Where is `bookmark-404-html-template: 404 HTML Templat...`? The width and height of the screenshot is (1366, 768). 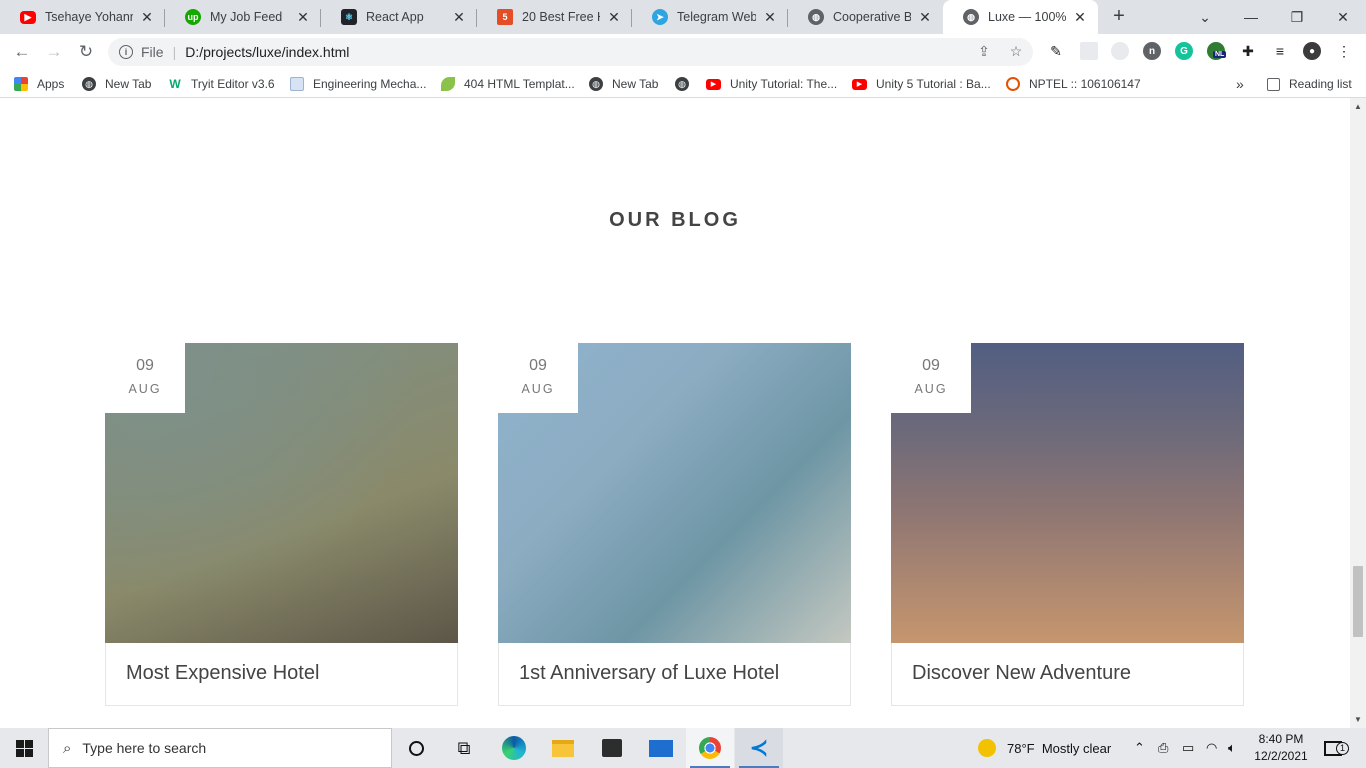
bookmark-404-html-template: 404 HTML Templat... is located at coordinates (508, 84).